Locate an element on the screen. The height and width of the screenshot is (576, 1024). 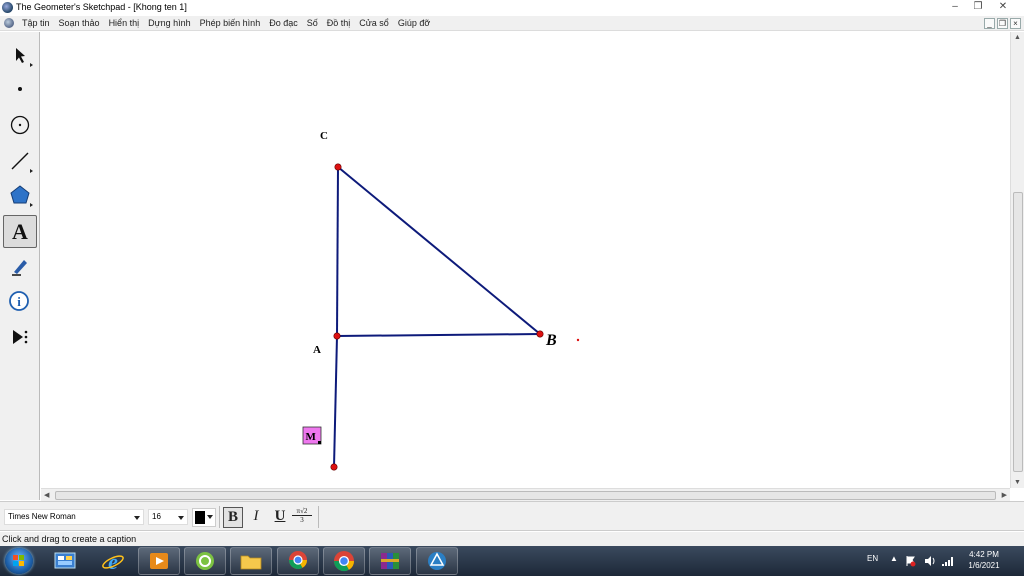
segment-ab is located at coordinates (438, 335).